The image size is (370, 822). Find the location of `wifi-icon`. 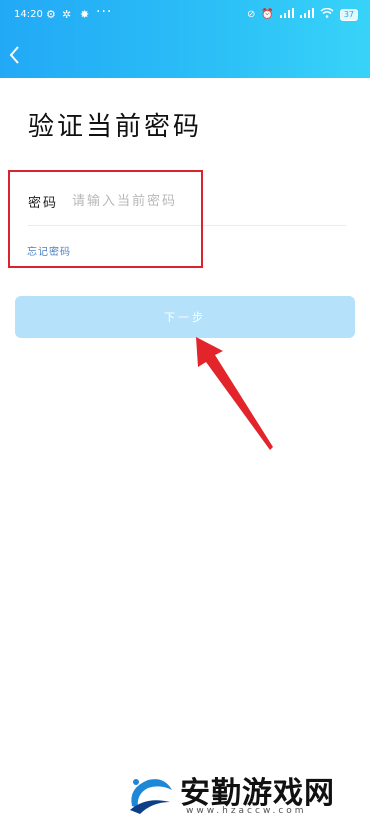

wifi-icon is located at coordinates (327, 14).